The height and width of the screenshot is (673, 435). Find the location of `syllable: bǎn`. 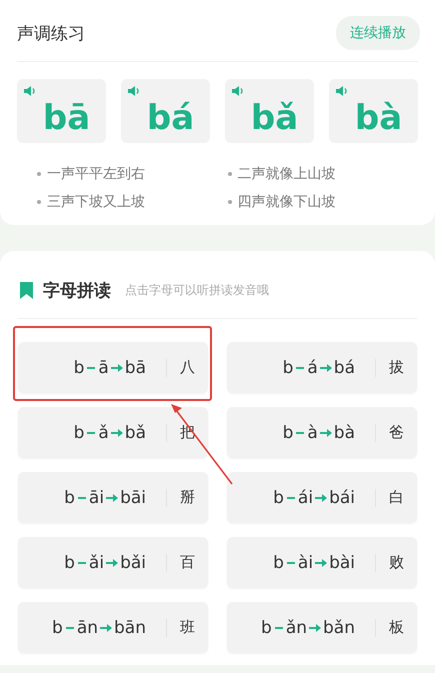

syllable: bǎn is located at coordinates (339, 628).